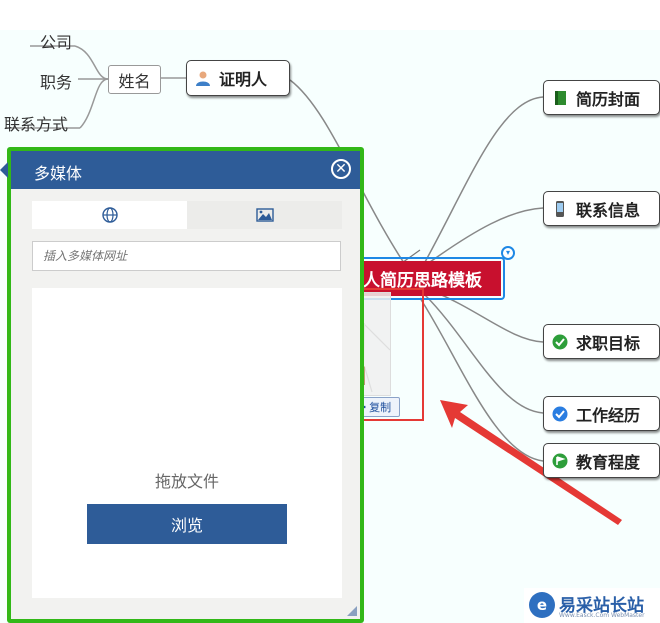 This screenshot has width=660, height=623. I want to click on node-contact-info: 联系信息, so click(601, 208).